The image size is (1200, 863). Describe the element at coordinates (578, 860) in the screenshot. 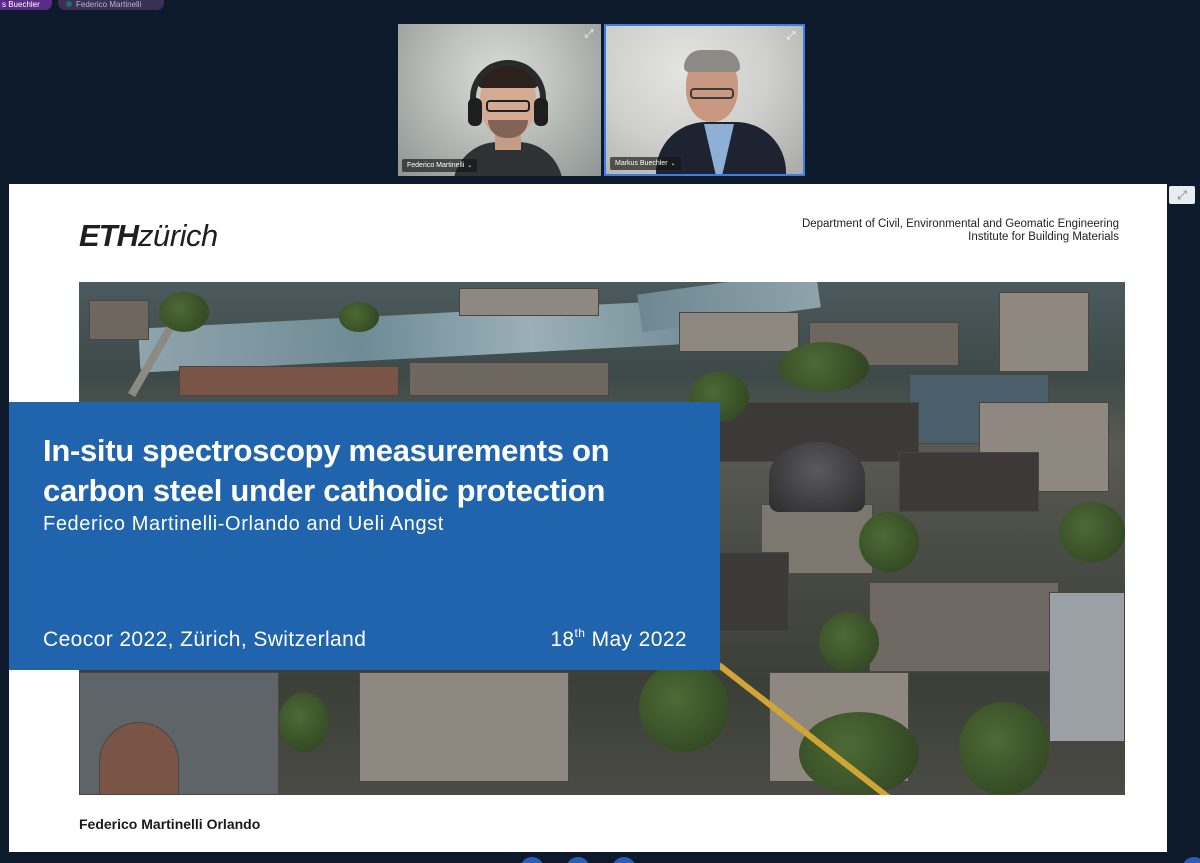

I see `camera-button` at that location.